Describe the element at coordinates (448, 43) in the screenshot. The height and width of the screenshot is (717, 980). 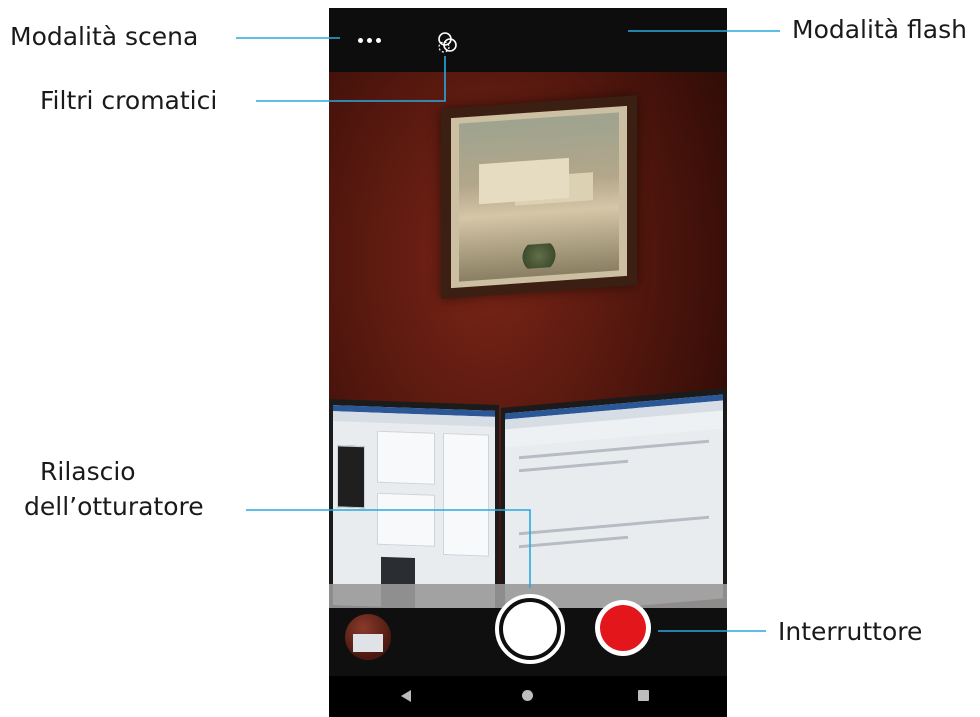
I see `color-filter-icon` at that location.